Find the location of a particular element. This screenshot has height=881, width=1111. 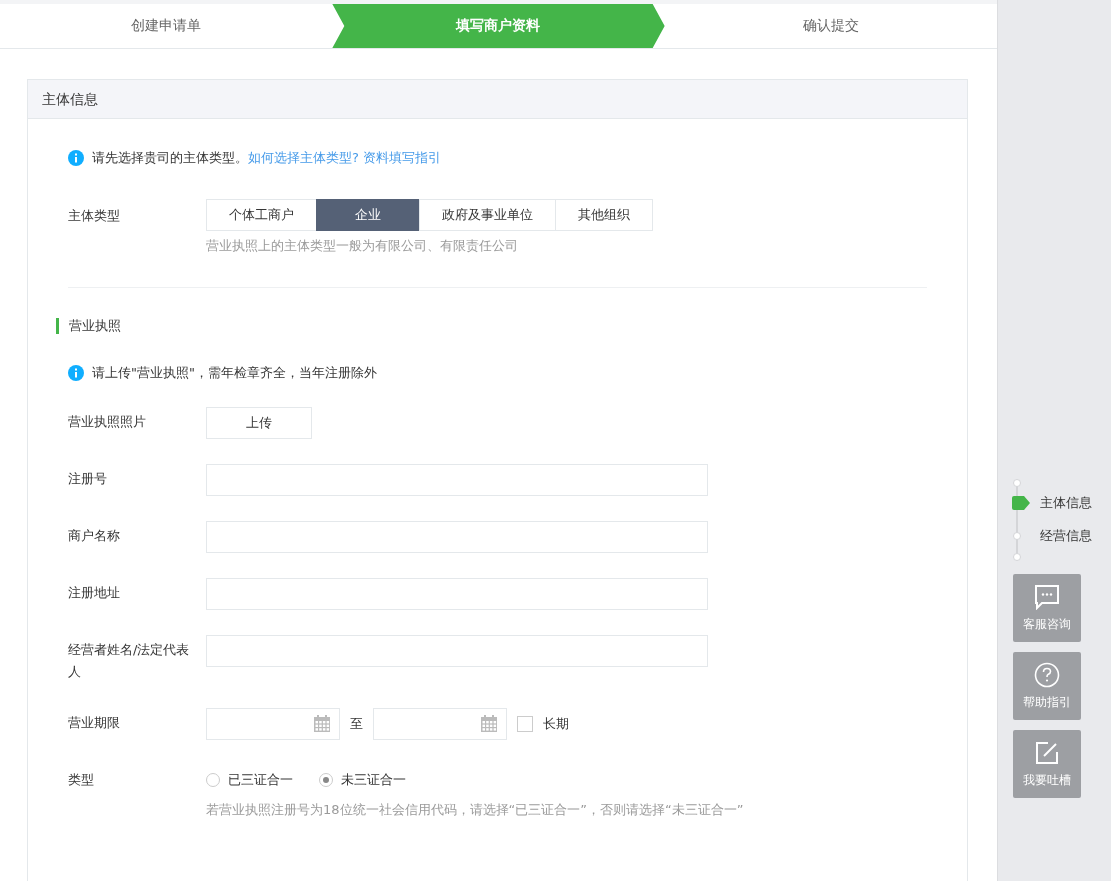

notice-text: 请先选择贵司的主体类型。 is located at coordinates (170, 158).